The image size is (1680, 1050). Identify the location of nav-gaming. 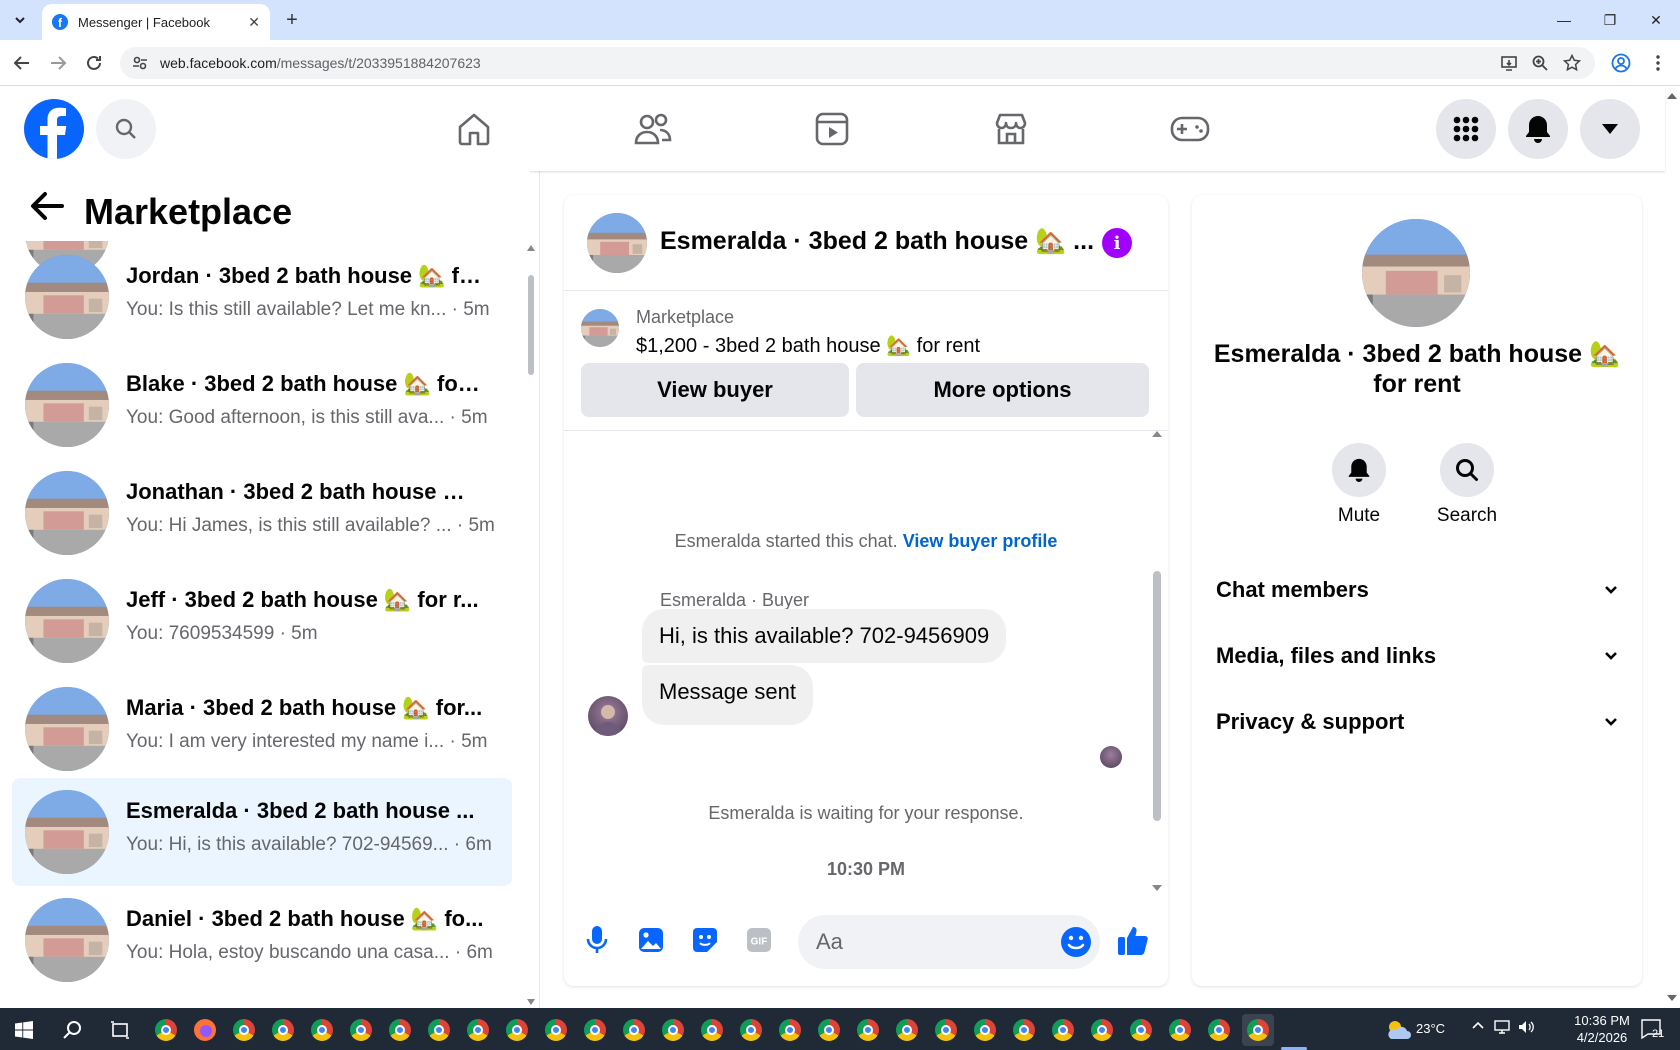
(1190, 129).